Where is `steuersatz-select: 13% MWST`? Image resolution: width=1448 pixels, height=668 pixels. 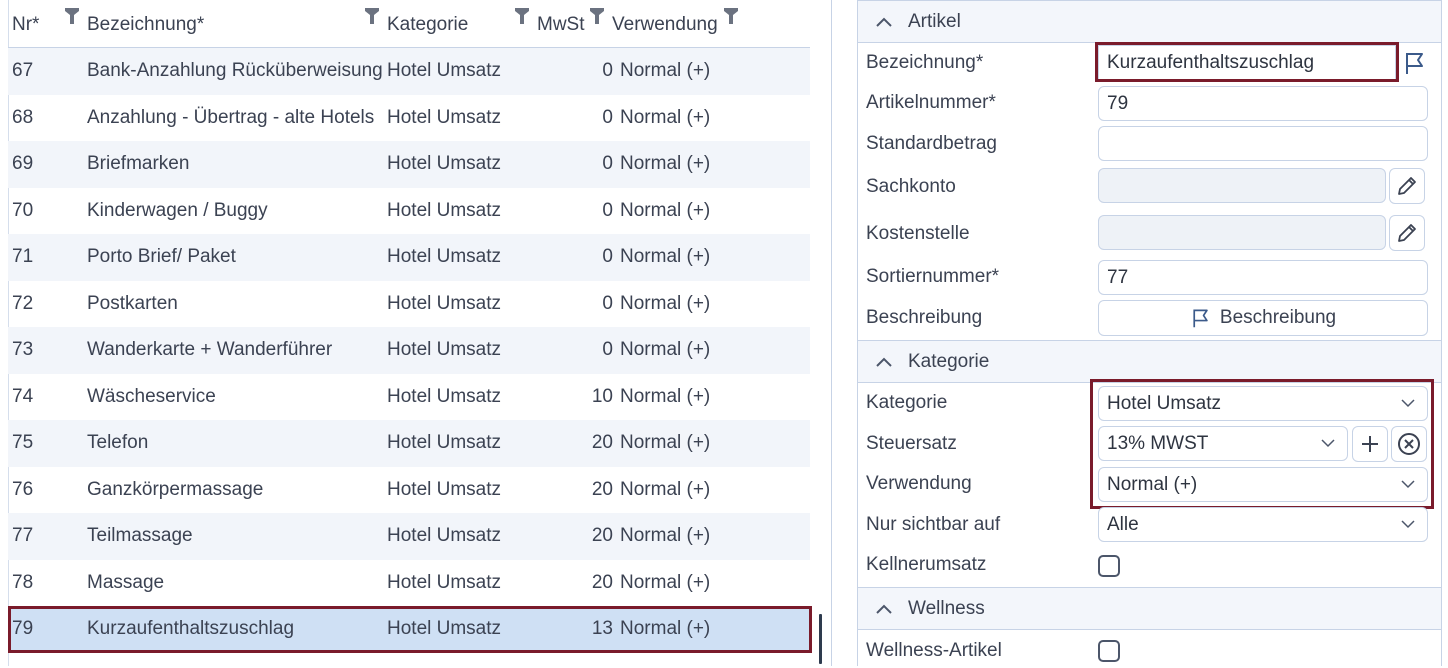 steuersatz-select: 13% MWST is located at coordinates (1223, 443).